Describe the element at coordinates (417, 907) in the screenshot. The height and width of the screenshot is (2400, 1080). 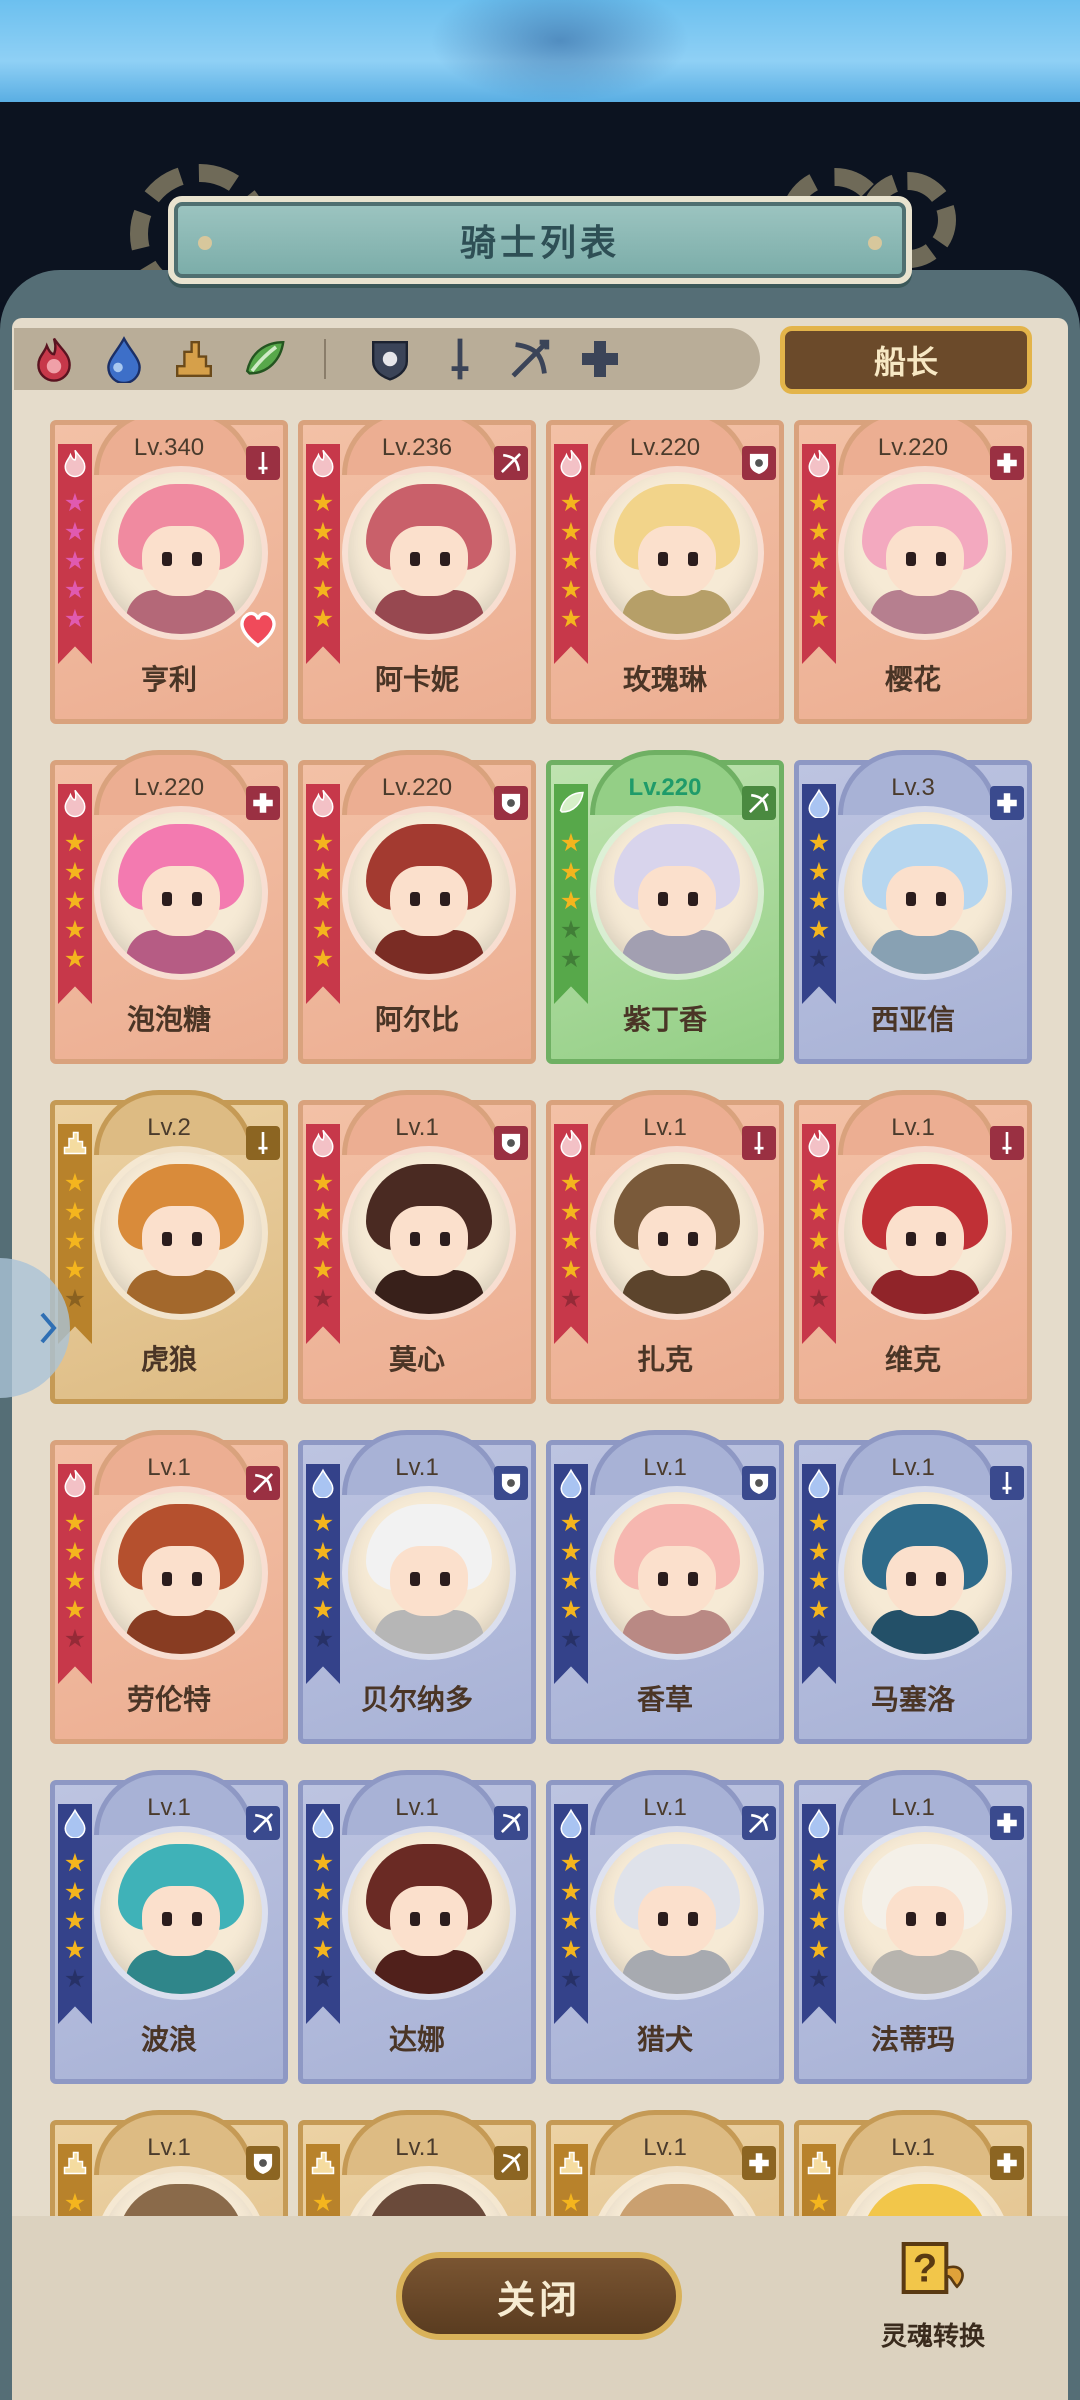
I see `knight-card: Lv.220 ★ ★ ★ ★ ★ 阿尔比` at that location.